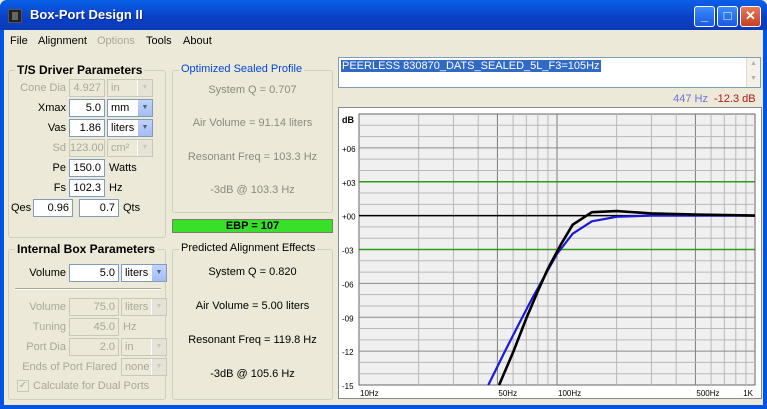 This screenshot has height=409, width=767. Describe the element at coordinates (132, 208) in the screenshot. I see `qts-label: Qts` at that location.